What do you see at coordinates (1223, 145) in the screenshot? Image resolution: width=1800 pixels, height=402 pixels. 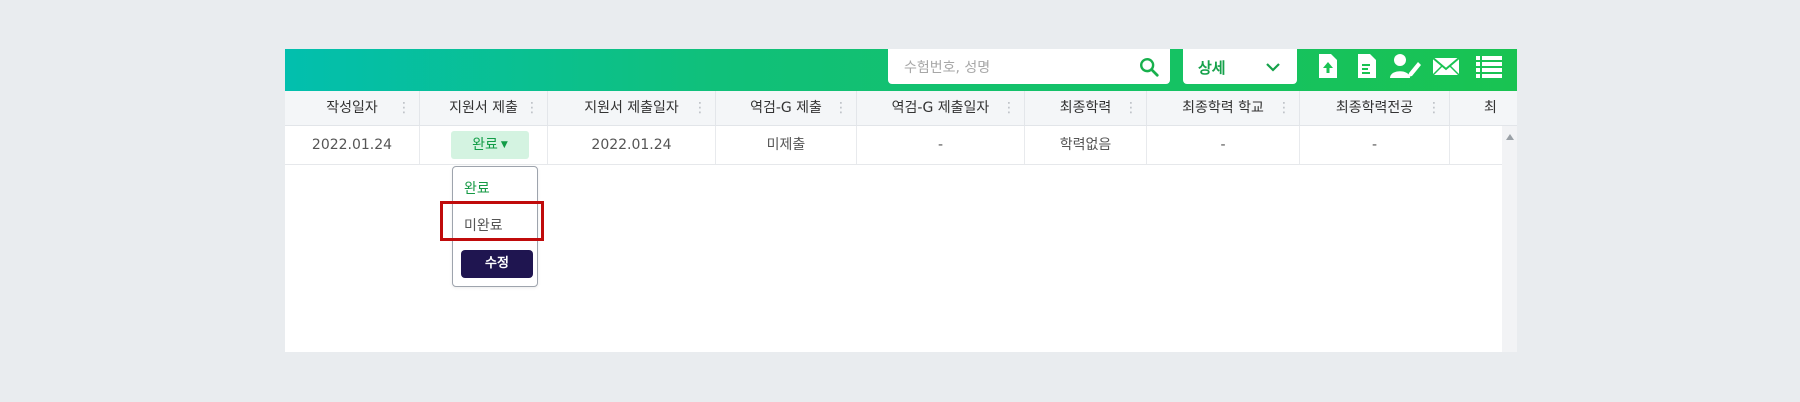 I see `cell-school: -` at bounding box center [1223, 145].